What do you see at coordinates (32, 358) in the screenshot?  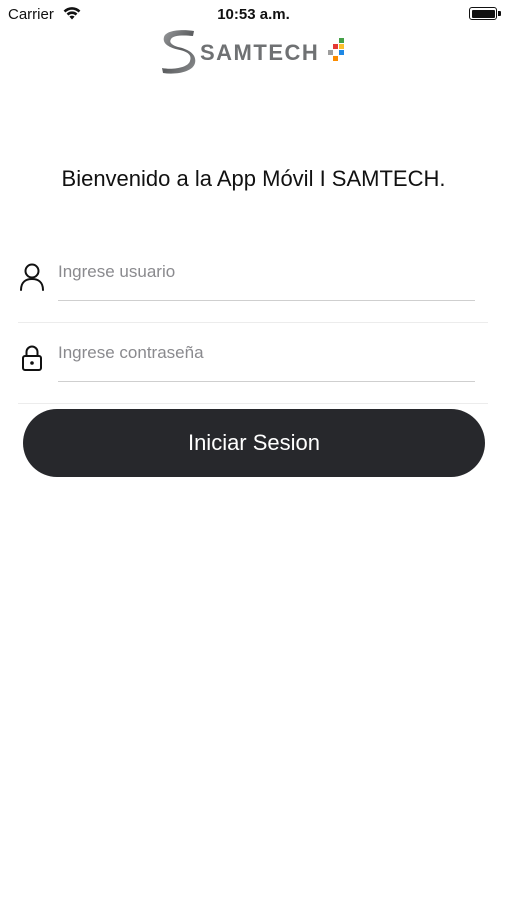 I see `lock-icon` at bounding box center [32, 358].